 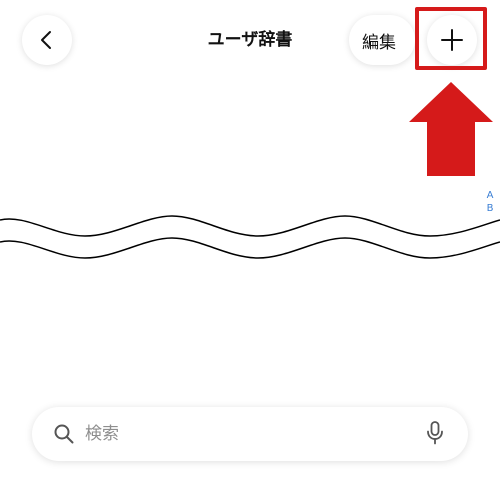 What do you see at coordinates (451, 129) in the screenshot?
I see `up-arrow-annotation` at bounding box center [451, 129].